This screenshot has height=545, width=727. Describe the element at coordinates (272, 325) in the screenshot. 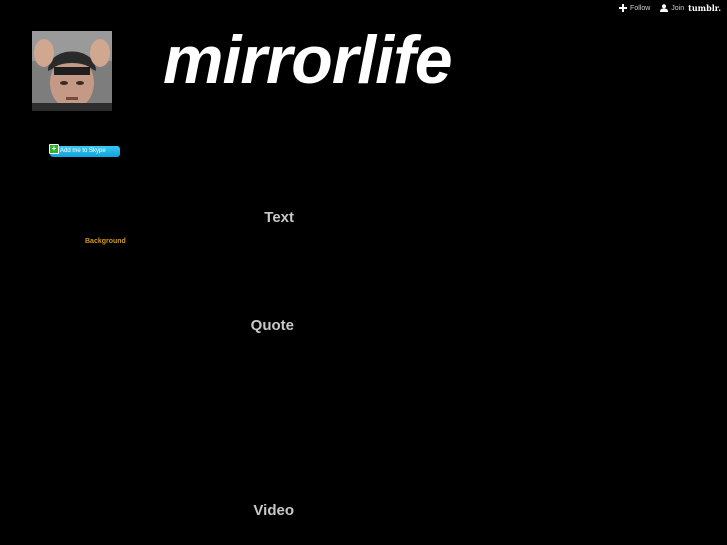

I see `post-type-quote: Quote` at that location.